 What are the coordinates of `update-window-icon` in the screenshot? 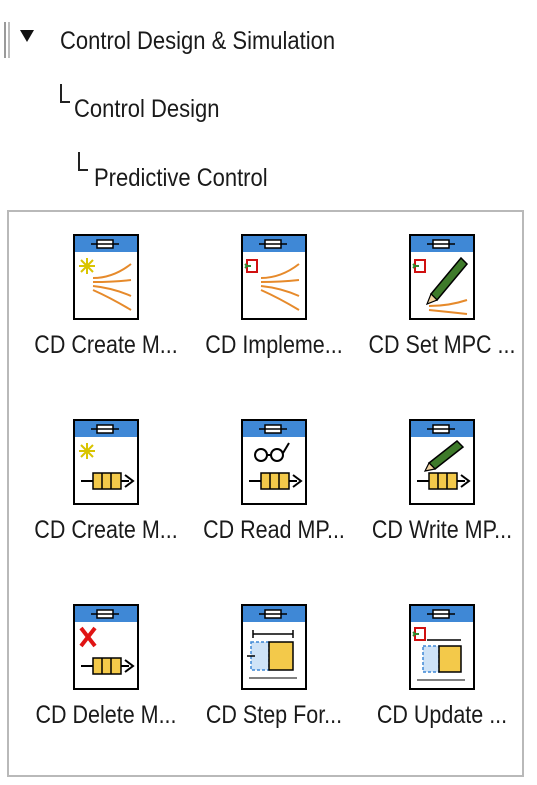 It's located at (442, 647).